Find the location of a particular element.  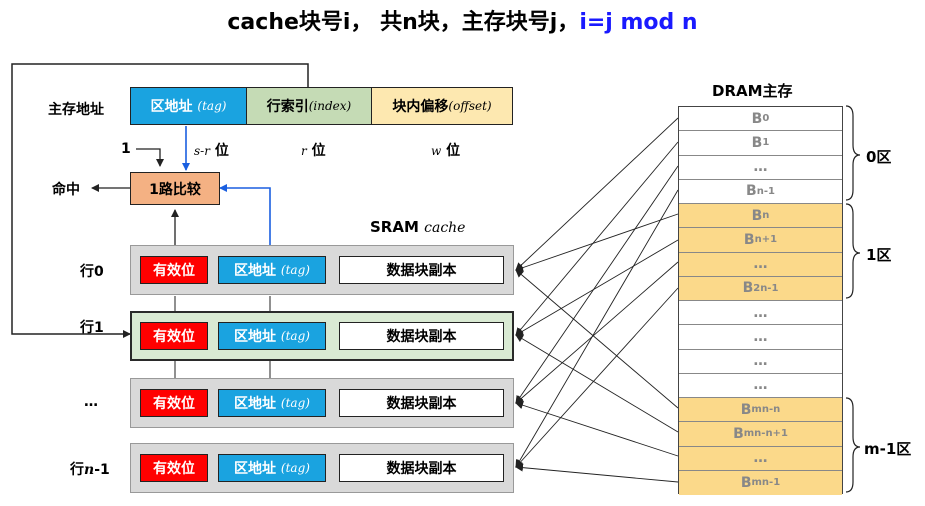

address-index-text: 行索引 is located at coordinates (287, 107).